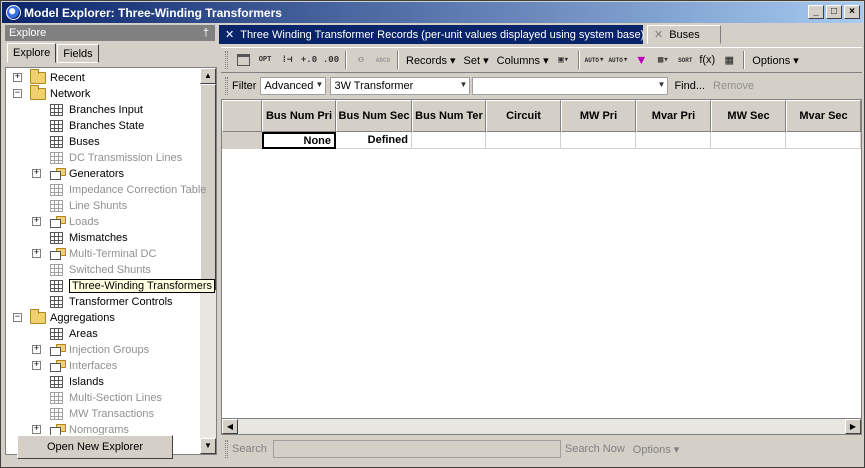  I want to click on tree-item: Generators, so click(87, 174).